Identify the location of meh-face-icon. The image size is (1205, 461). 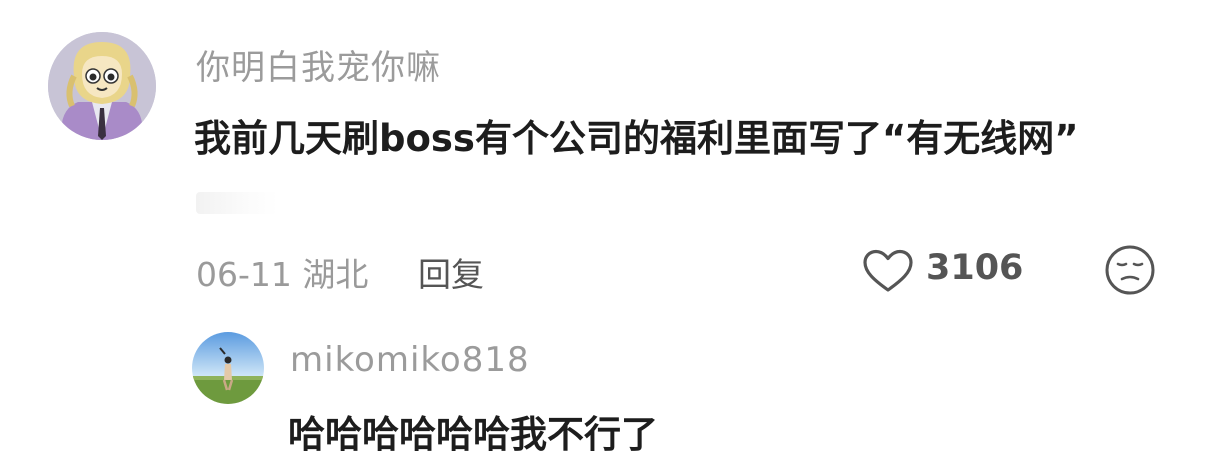
(1130, 270).